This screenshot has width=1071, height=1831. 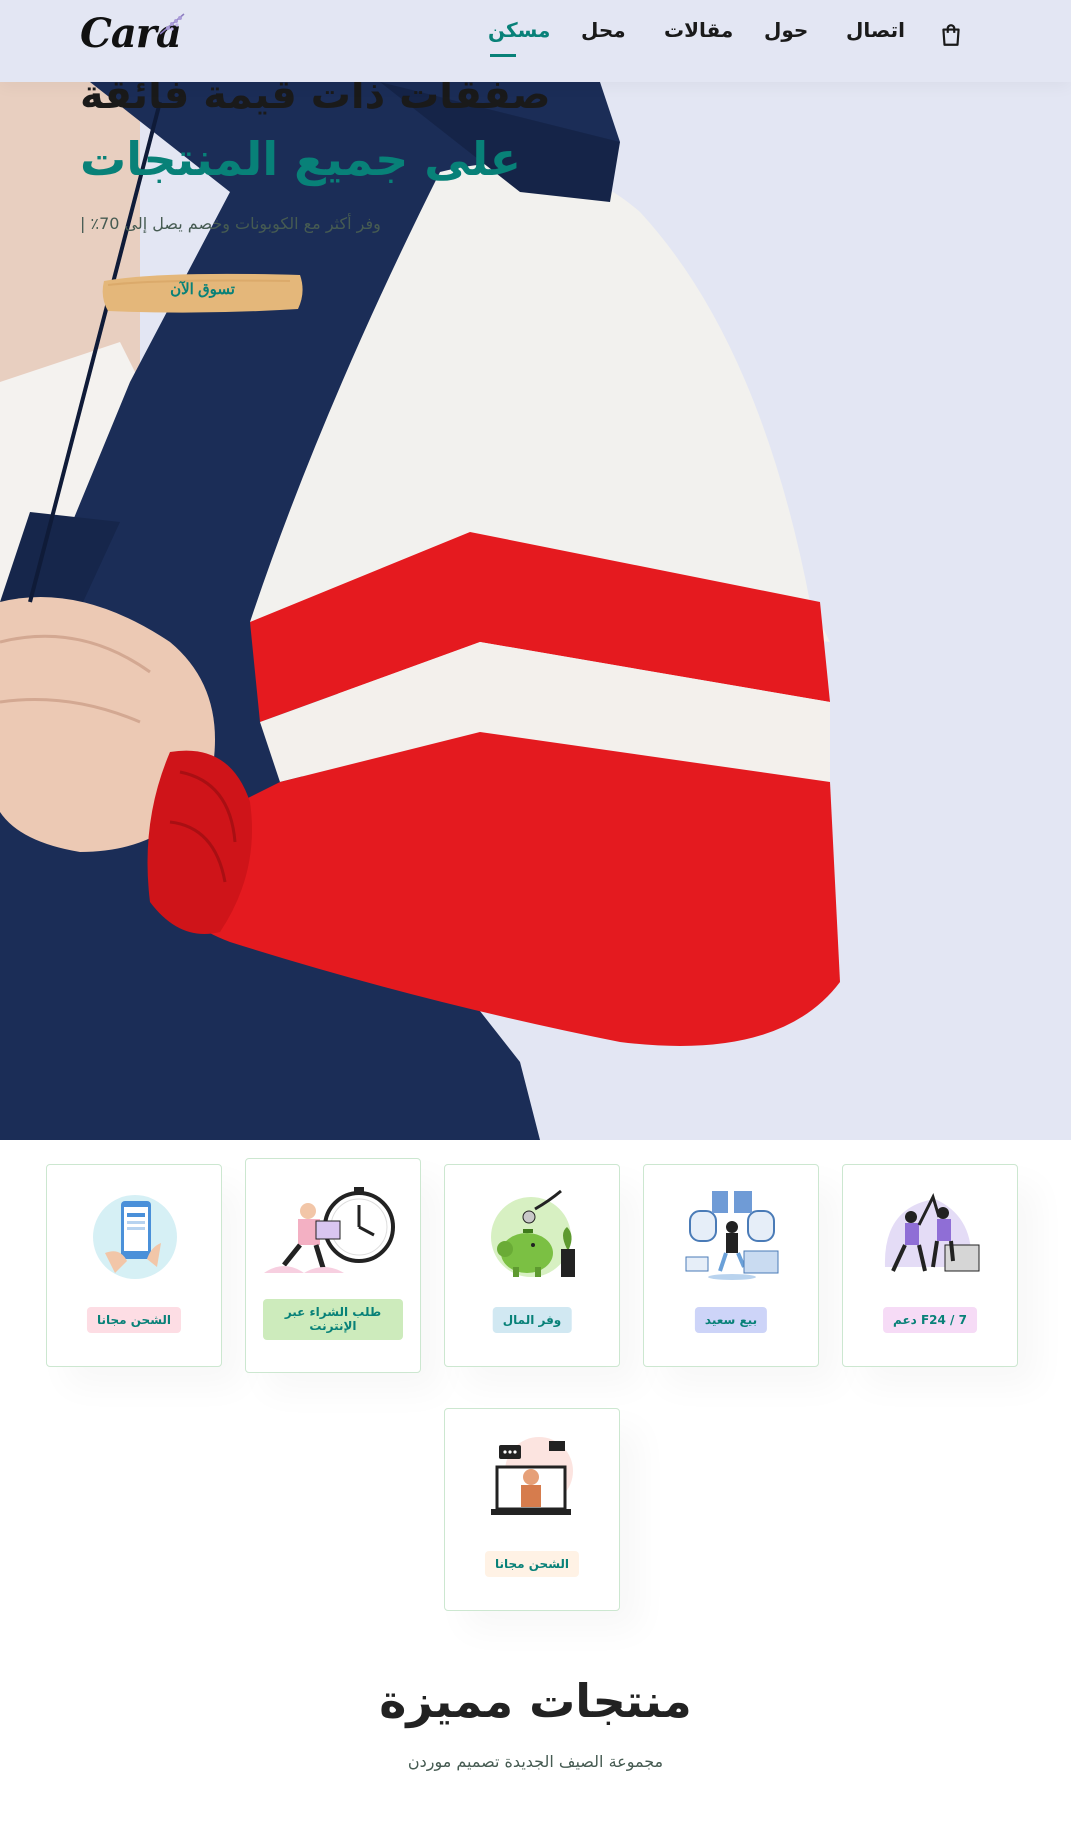 What do you see at coordinates (731, 1320) in the screenshot?
I see `feature-label: بيع سعيد` at bounding box center [731, 1320].